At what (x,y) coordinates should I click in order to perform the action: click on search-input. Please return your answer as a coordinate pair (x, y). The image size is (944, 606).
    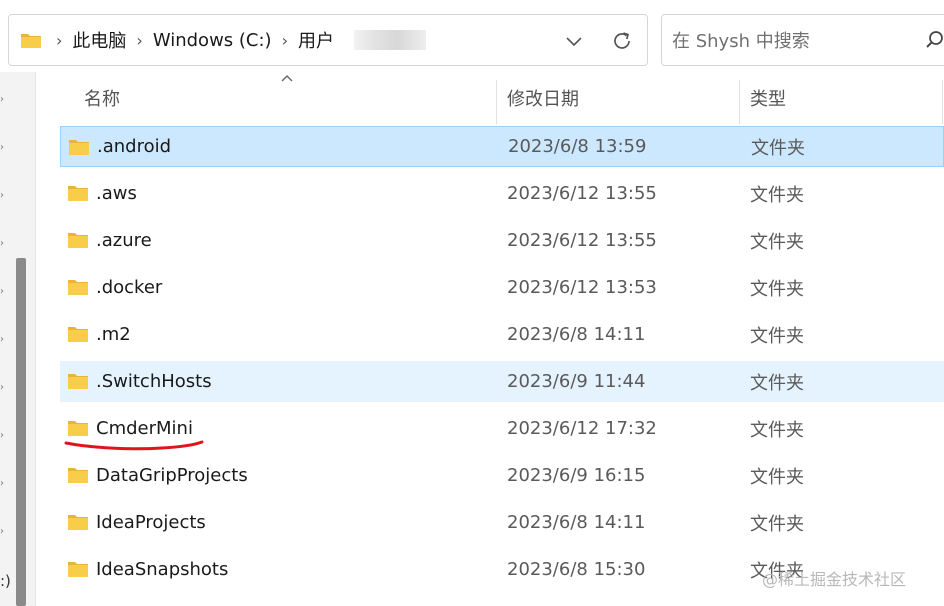
    Looking at the image, I should click on (797, 41).